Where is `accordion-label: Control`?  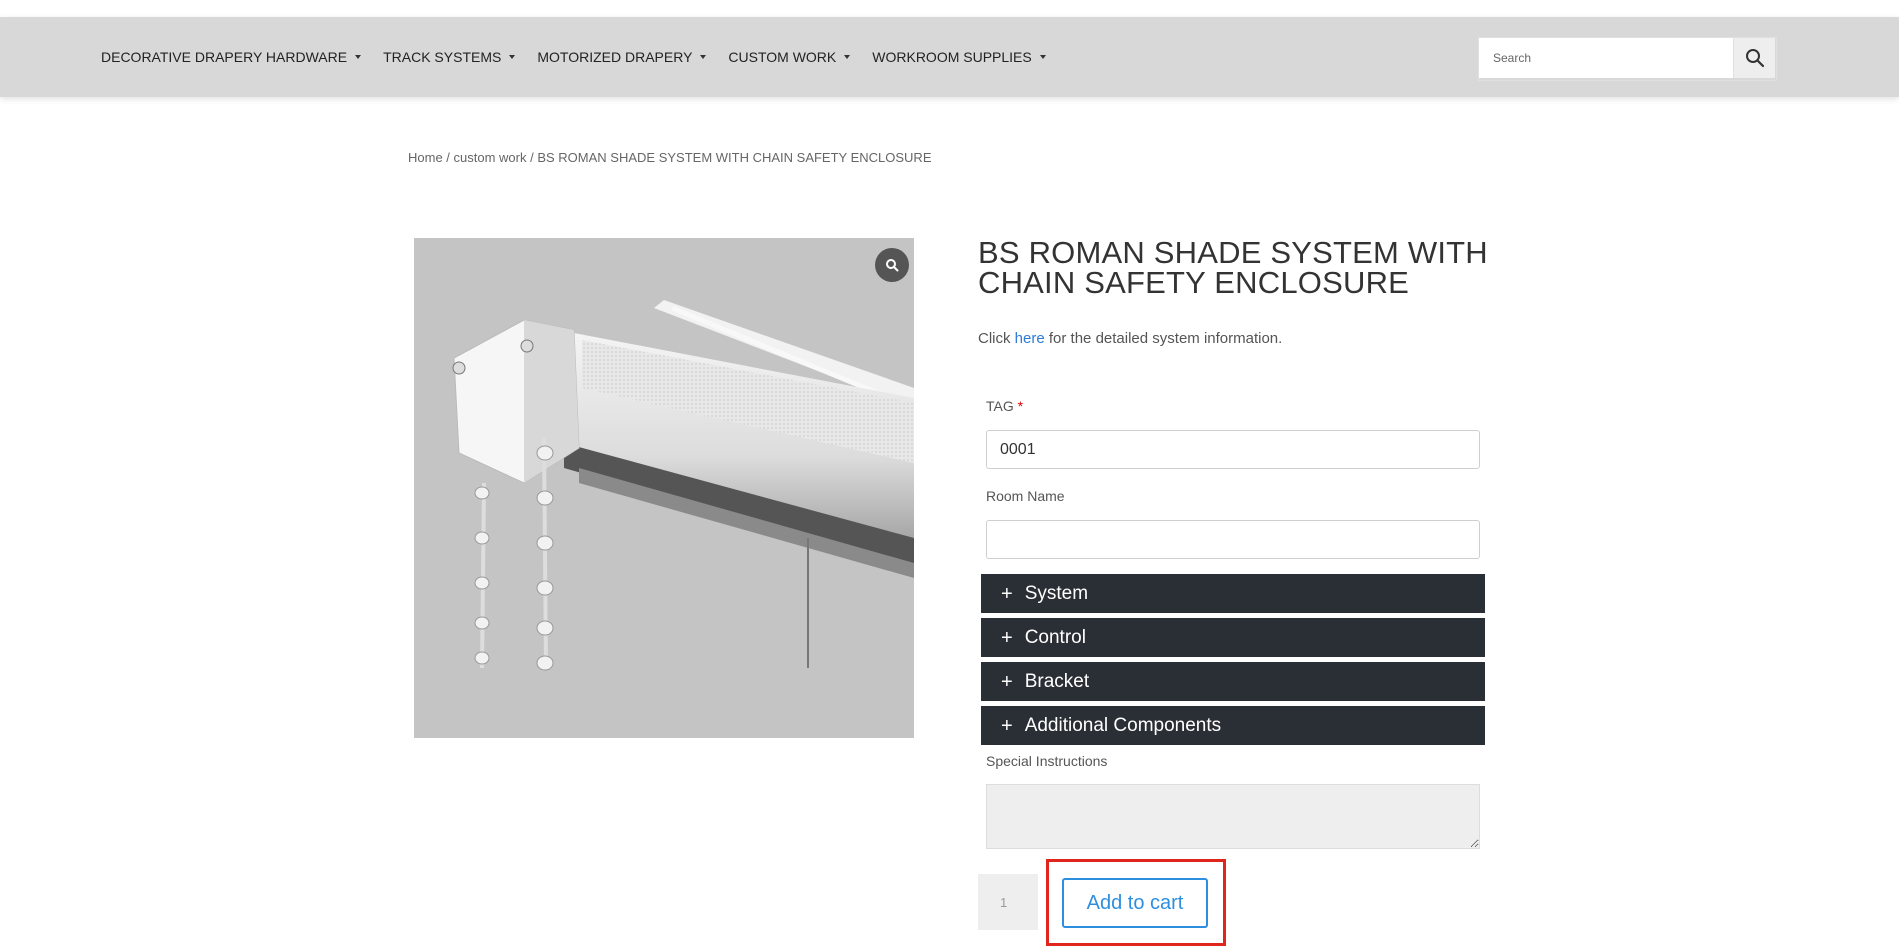 accordion-label: Control is located at coordinates (1055, 637).